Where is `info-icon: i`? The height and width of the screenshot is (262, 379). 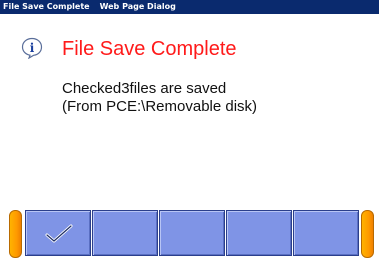 info-icon: i is located at coordinates (32, 48).